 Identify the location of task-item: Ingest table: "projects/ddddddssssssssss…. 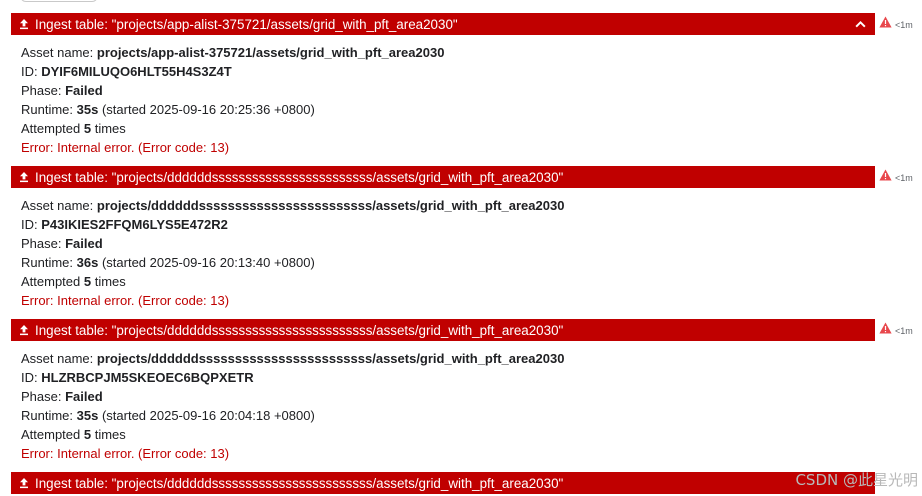
(466, 483).